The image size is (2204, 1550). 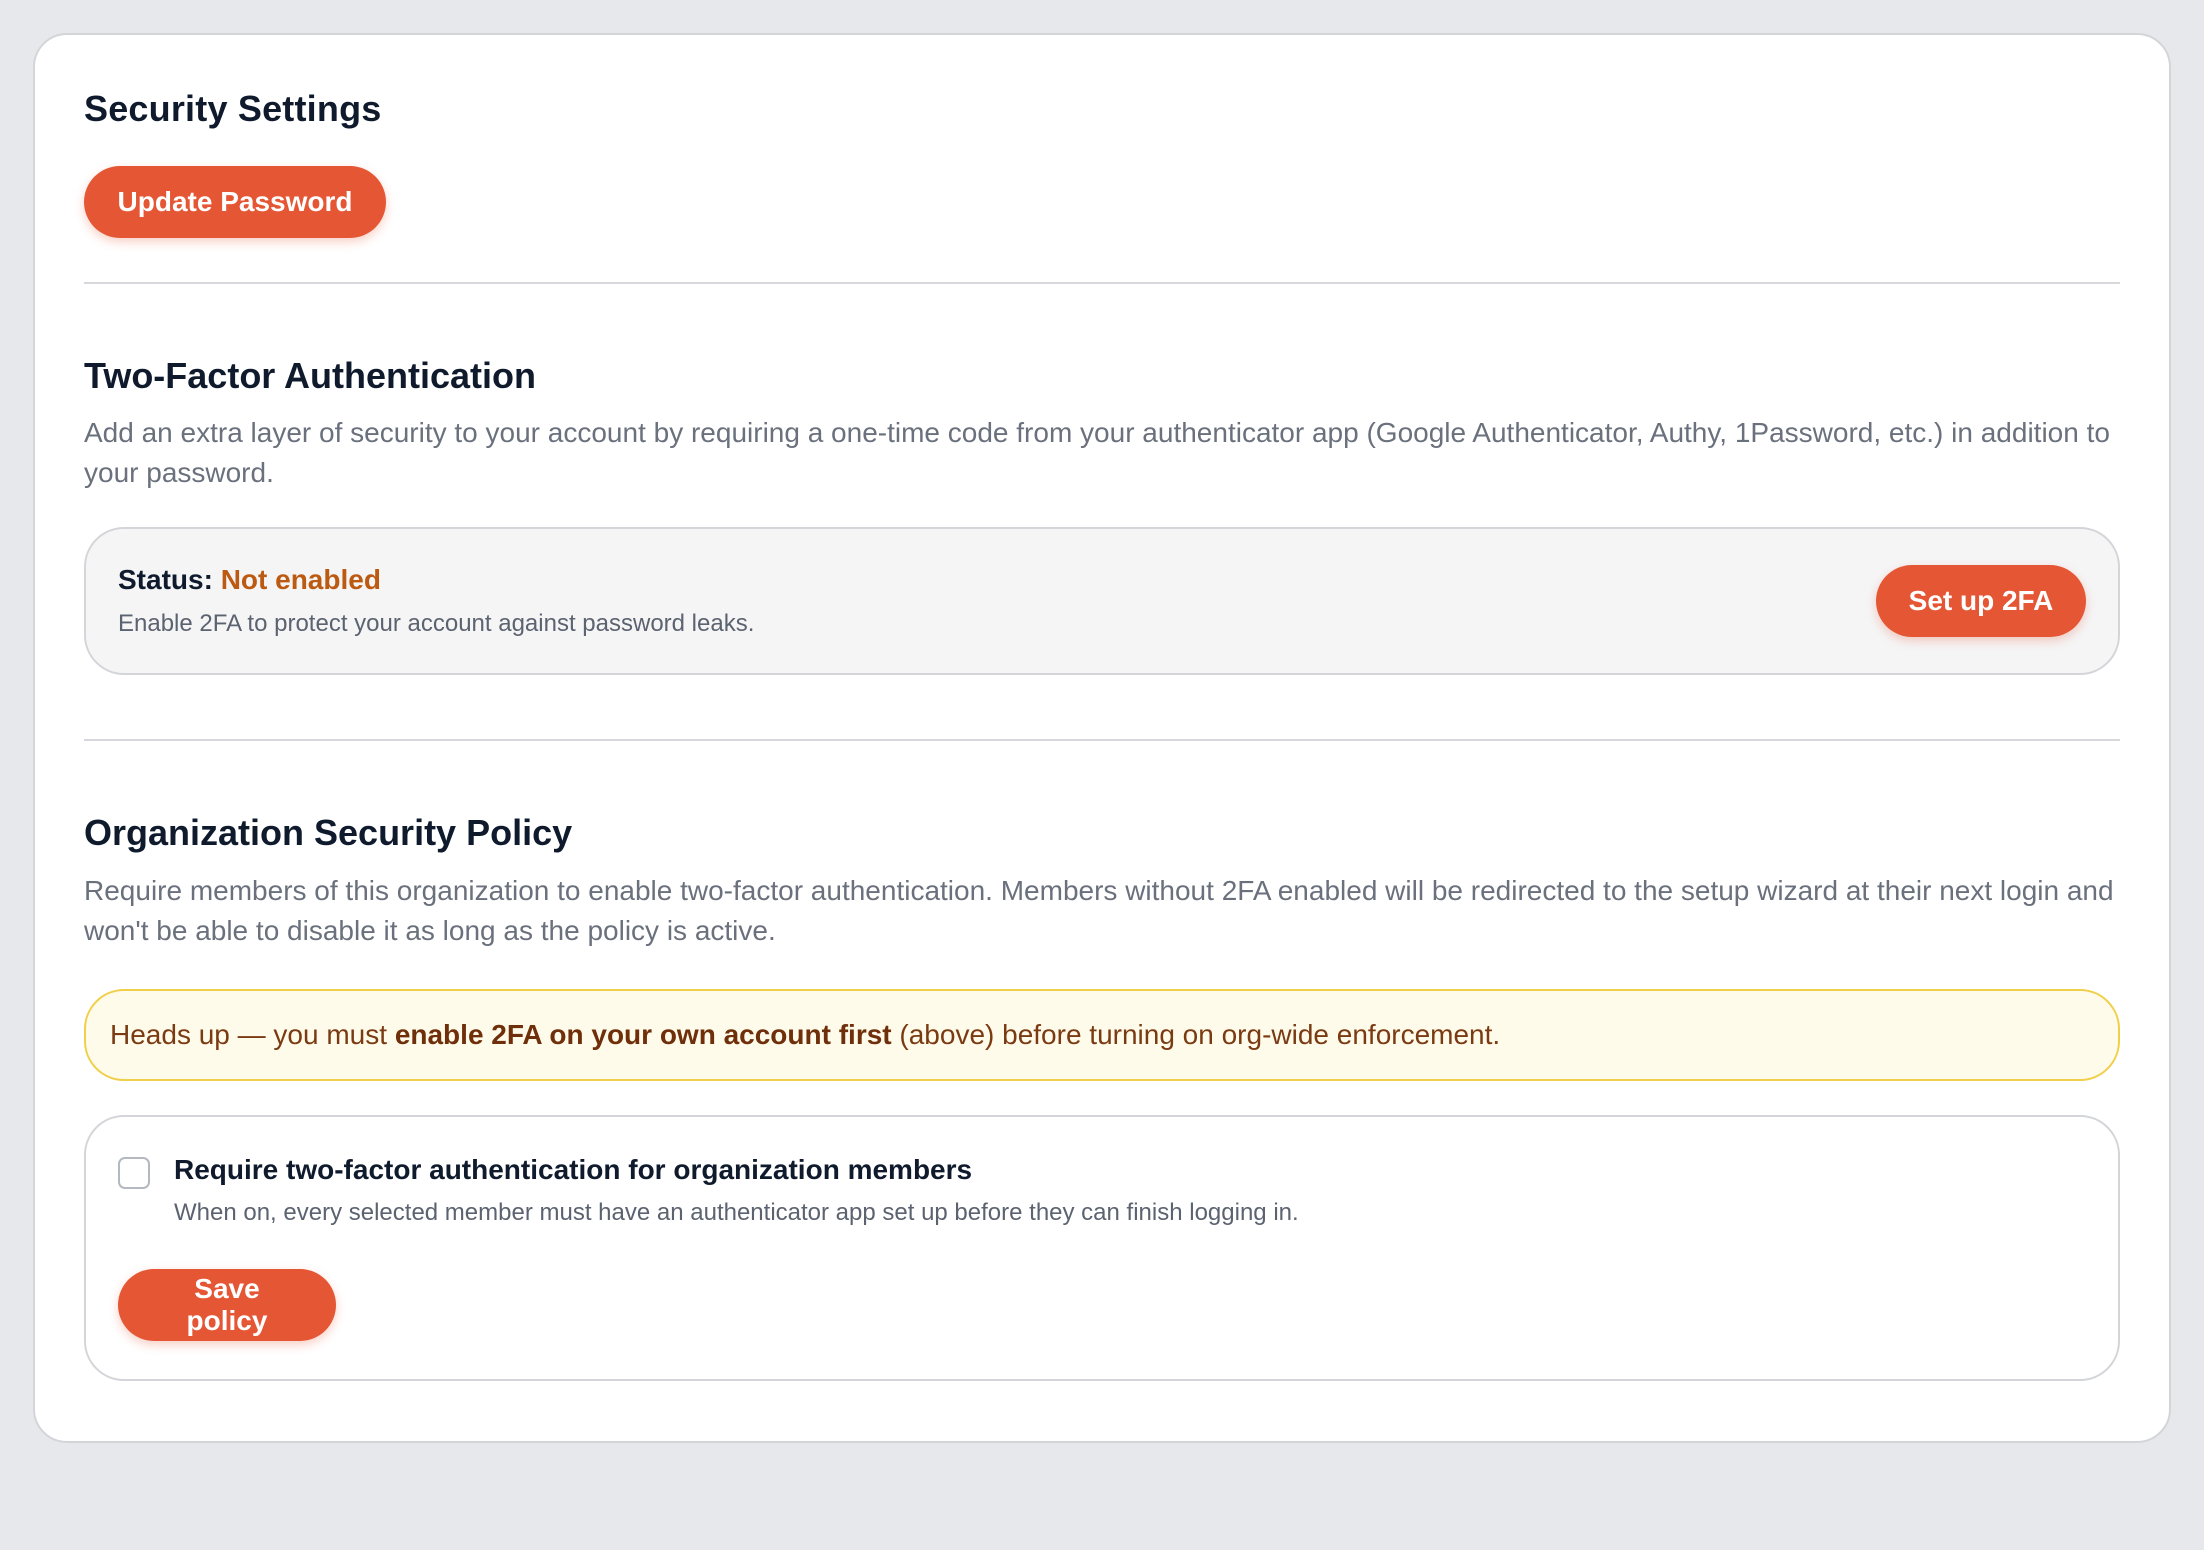 What do you see at coordinates (643, 1034) in the screenshot?
I see `alert-emphasis: enable 2FA on your own account first` at bounding box center [643, 1034].